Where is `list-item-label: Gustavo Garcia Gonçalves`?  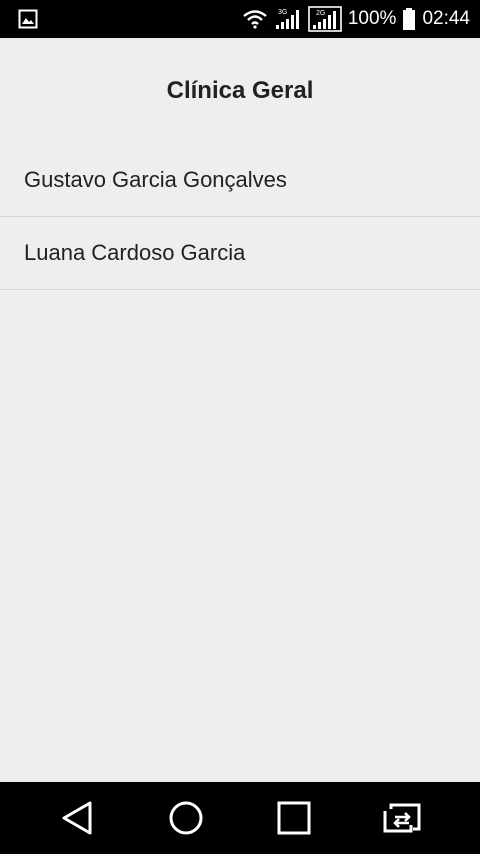
list-item-label: Gustavo Garcia Gonçalves is located at coordinates (155, 179).